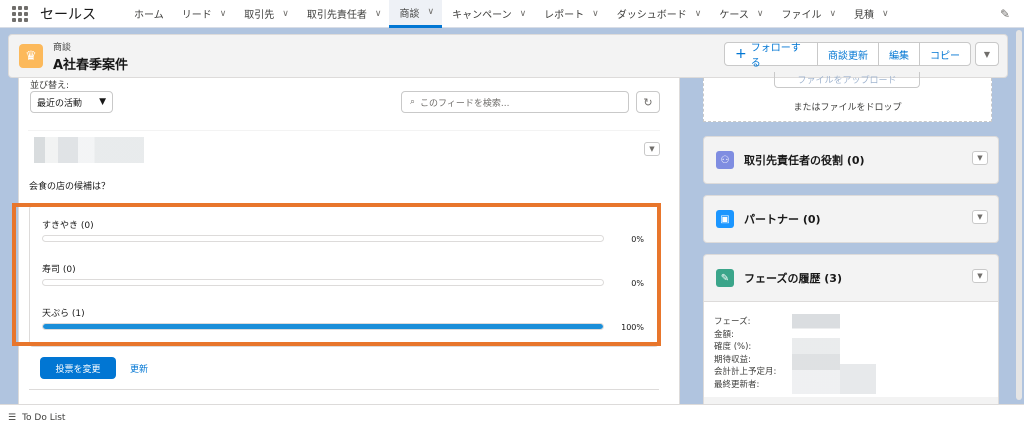 This screenshot has height=430, width=1024. Describe the element at coordinates (1005, 14) in the screenshot. I see `edit-nav-pencil-icon: ✎` at that location.